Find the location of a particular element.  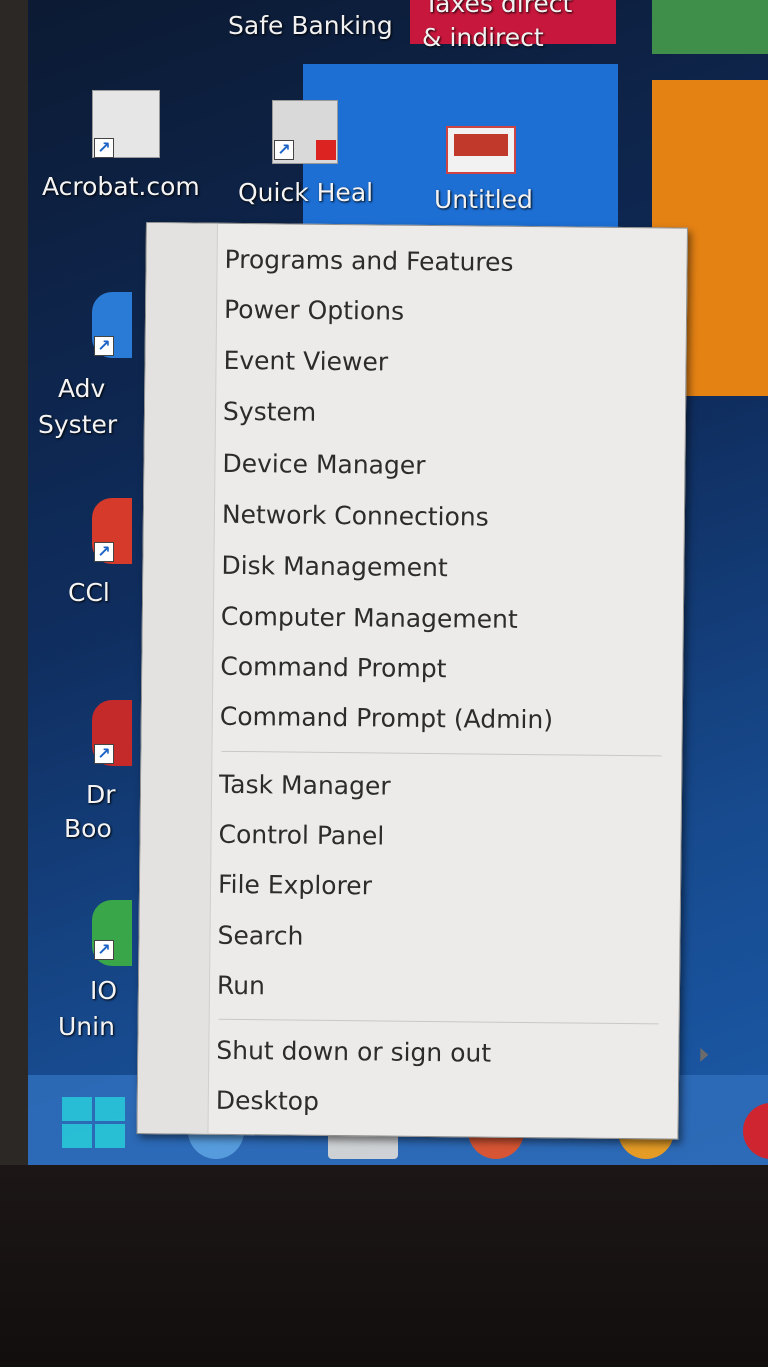

menu-gutter is located at coordinates (177, 678).